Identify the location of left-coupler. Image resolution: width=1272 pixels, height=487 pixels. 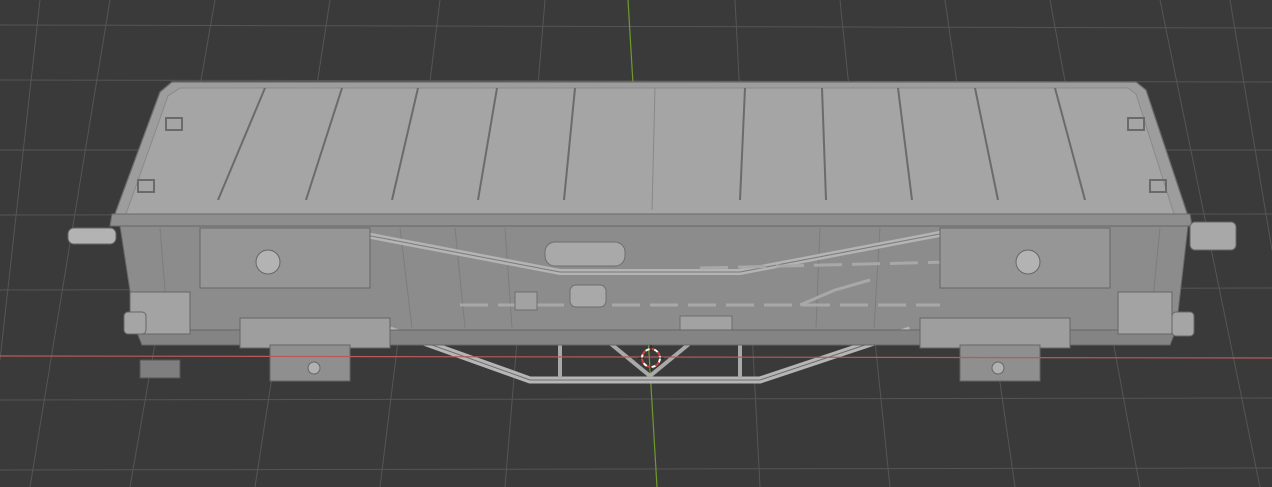
(92, 236).